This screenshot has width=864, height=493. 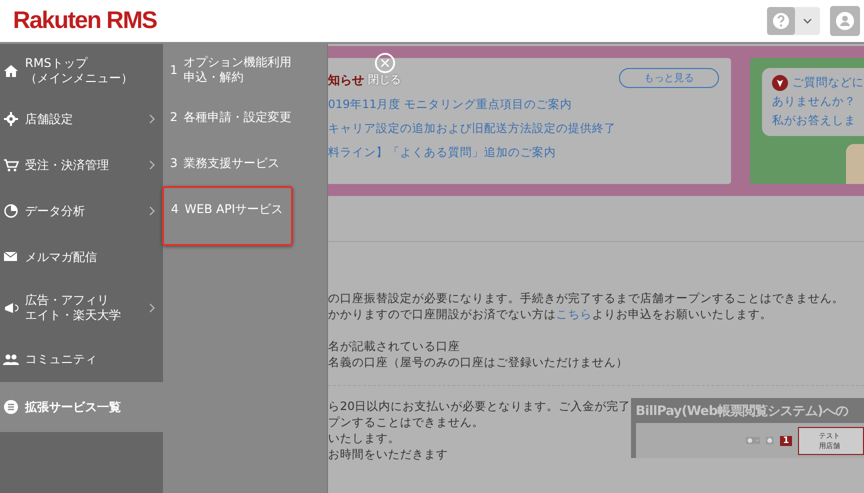 I want to click on list-text: 名義の口座（屋号のみの口座はご登録いただけません）, so click(x=478, y=362).